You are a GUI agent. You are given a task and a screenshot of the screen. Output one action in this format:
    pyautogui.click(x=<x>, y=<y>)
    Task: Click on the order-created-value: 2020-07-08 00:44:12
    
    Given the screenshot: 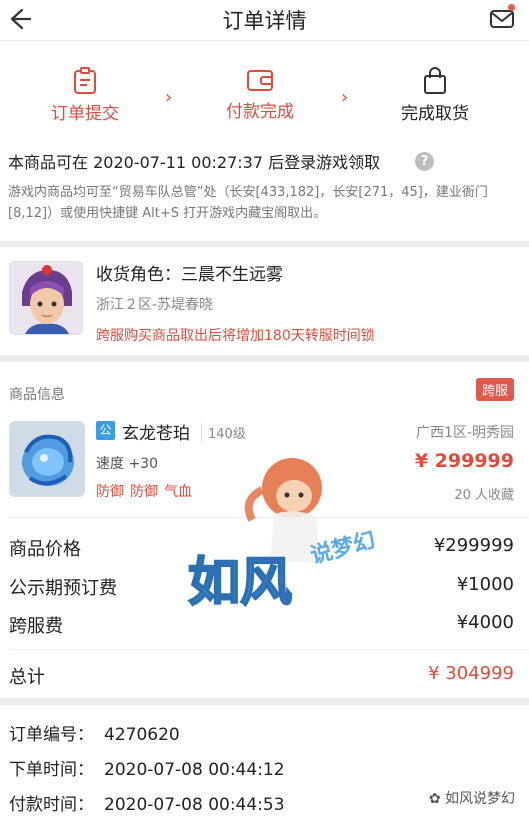 What is the action you would take?
    pyautogui.click(x=194, y=770)
    